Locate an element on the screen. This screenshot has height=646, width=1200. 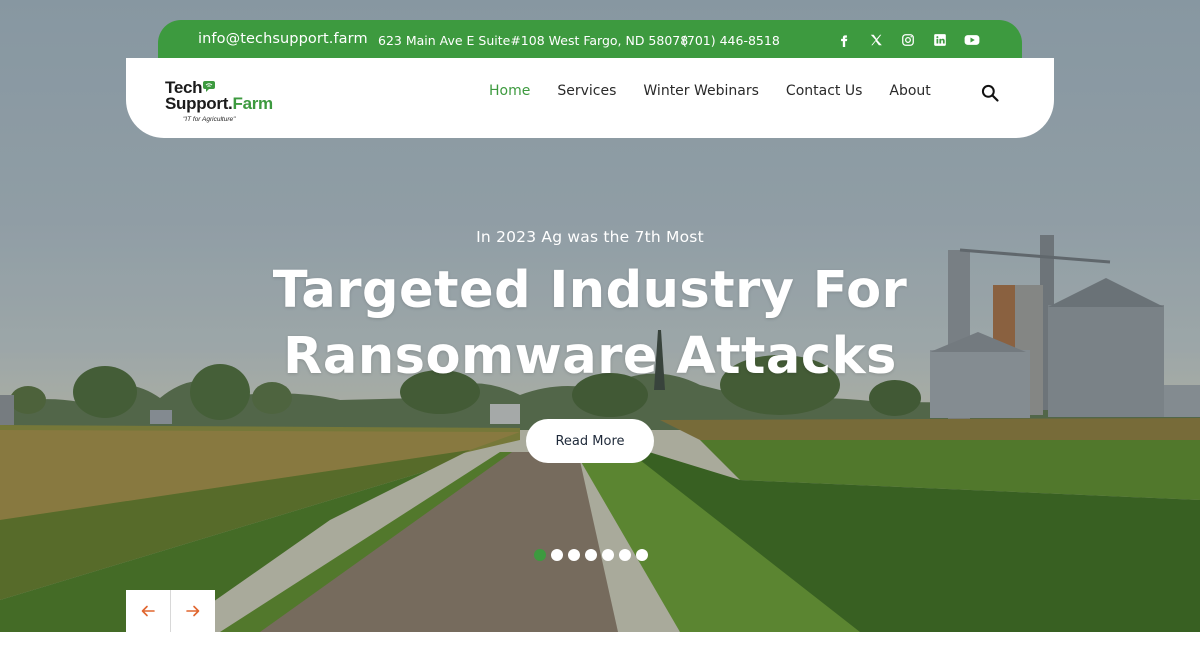
slider-pagination is located at coordinates (591, 555).